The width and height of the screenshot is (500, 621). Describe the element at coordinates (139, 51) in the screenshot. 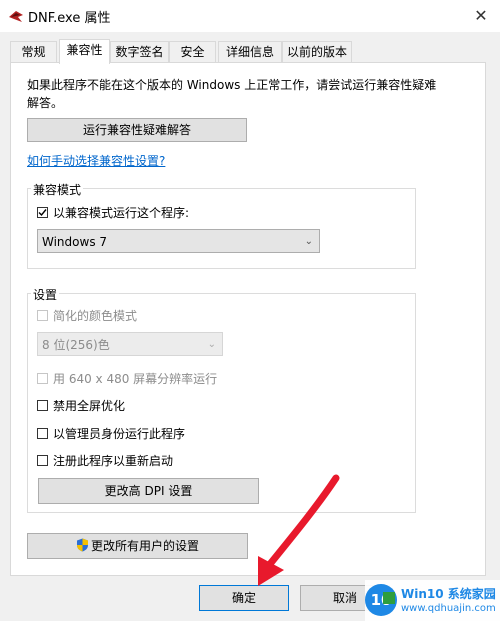

I see `tab-digital-signatures: 数字签名` at that location.